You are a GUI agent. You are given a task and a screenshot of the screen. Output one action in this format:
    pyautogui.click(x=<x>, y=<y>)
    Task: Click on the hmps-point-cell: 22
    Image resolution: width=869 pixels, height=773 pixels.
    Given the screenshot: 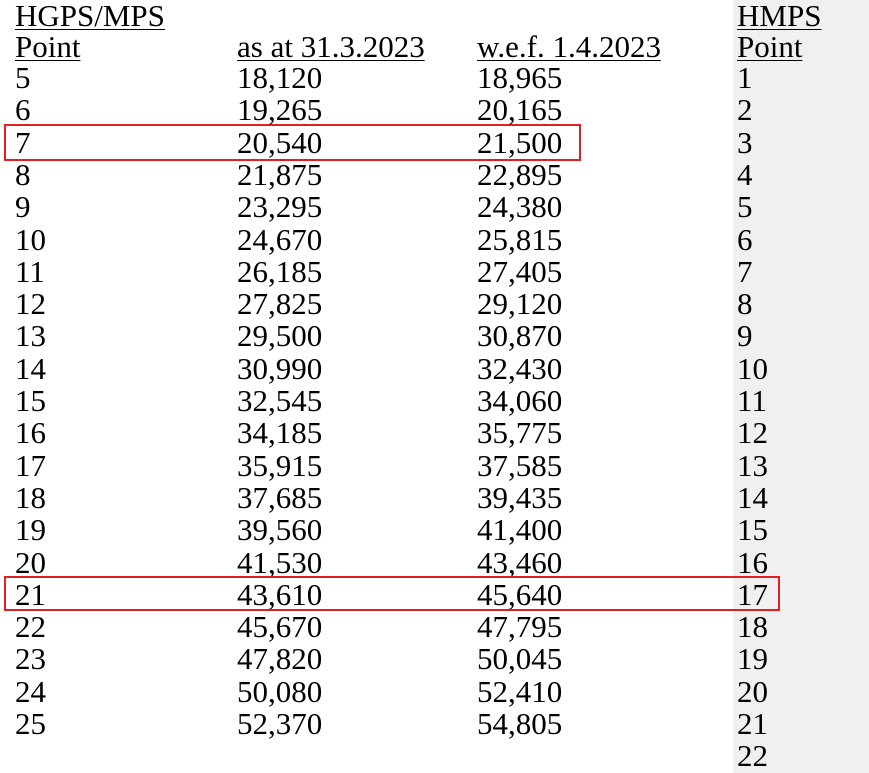 What is the action you would take?
    pyautogui.click(x=752, y=755)
    